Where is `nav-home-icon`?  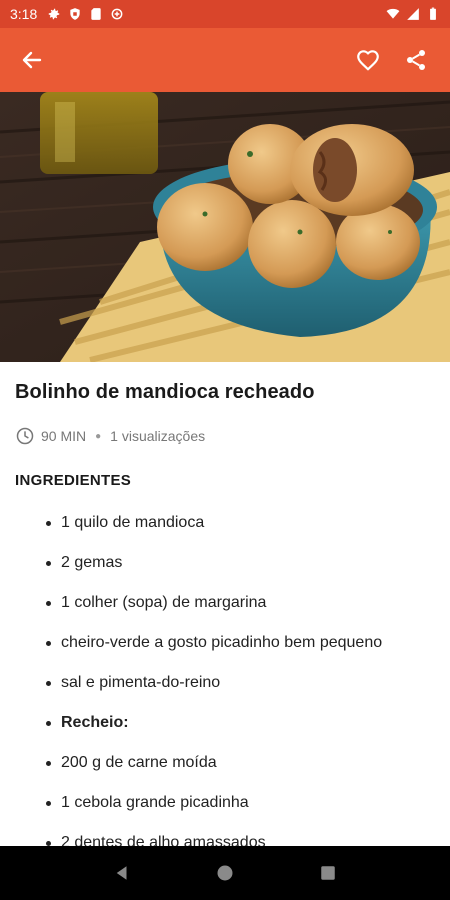 nav-home-icon is located at coordinates (225, 873).